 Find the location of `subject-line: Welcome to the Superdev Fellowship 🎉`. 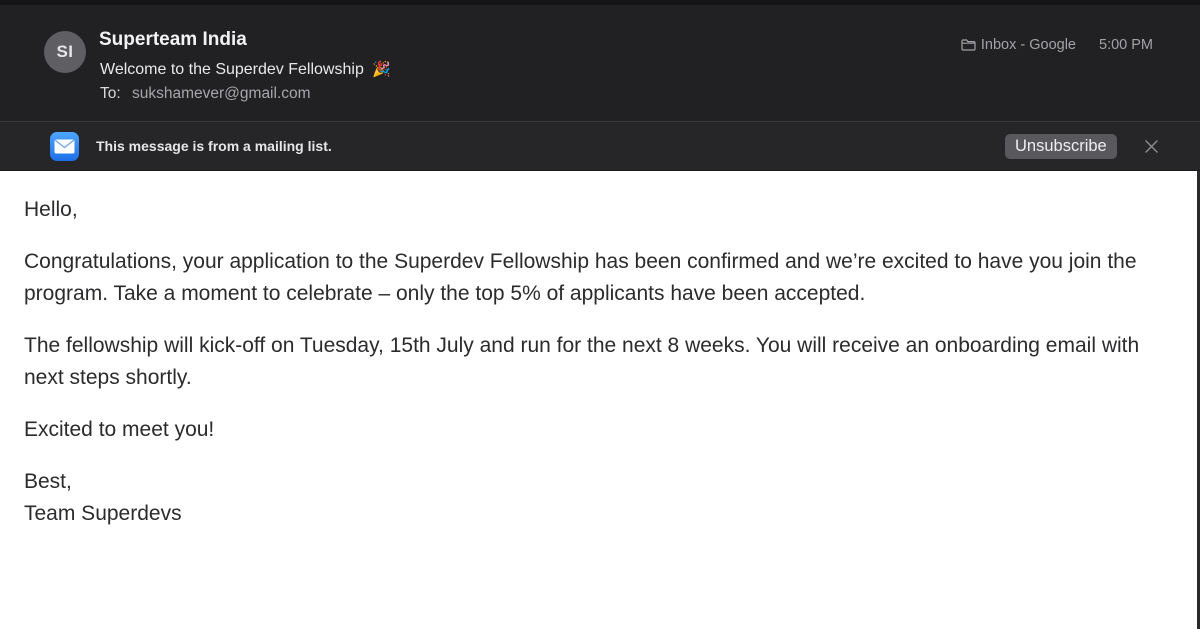

subject-line: Welcome to the Superdev Fellowship 🎉 is located at coordinates (245, 69).